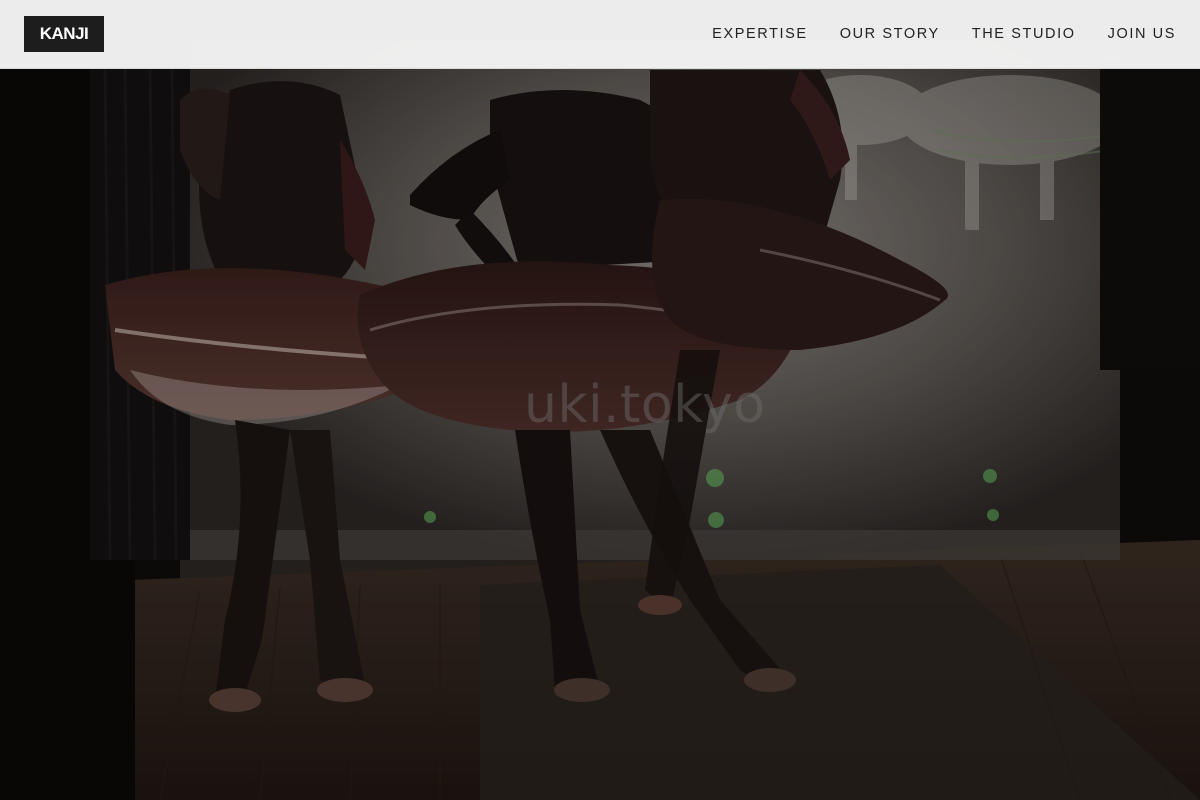 The width and height of the screenshot is (1200, 800). What do you see at coordinates (890, 34) in the screenshot?
I see `nav-item-our-story: OUR STORY` at bounding box center [890, 34].